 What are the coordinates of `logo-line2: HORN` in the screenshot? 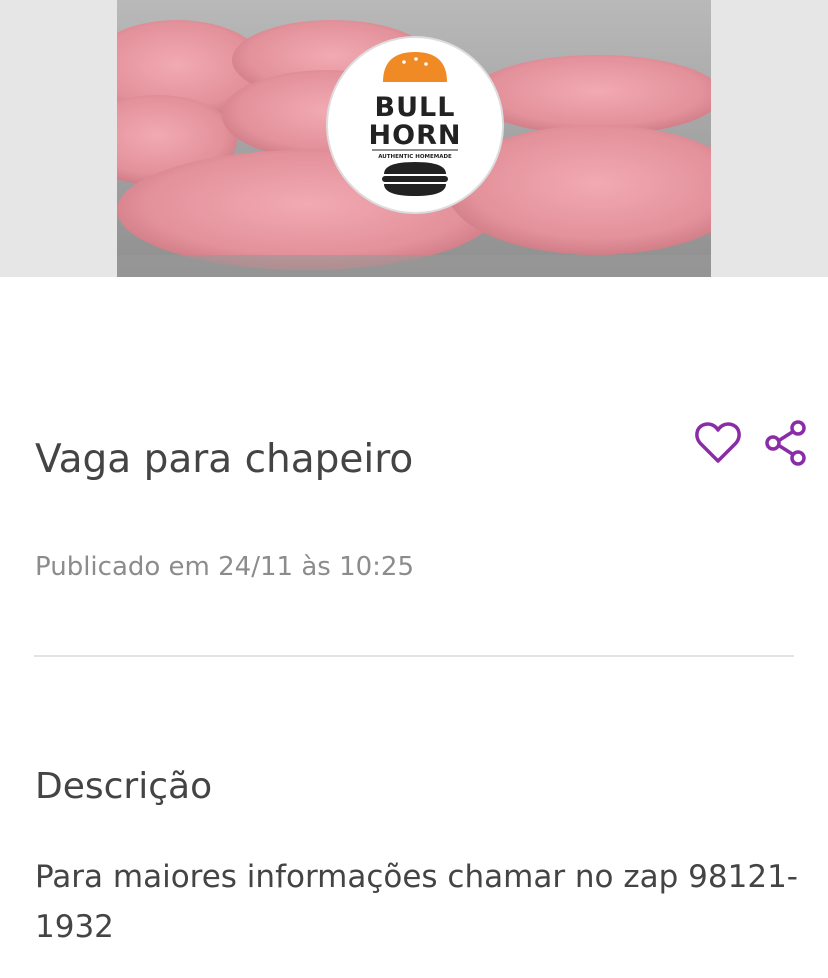 It's located at (415, 135).